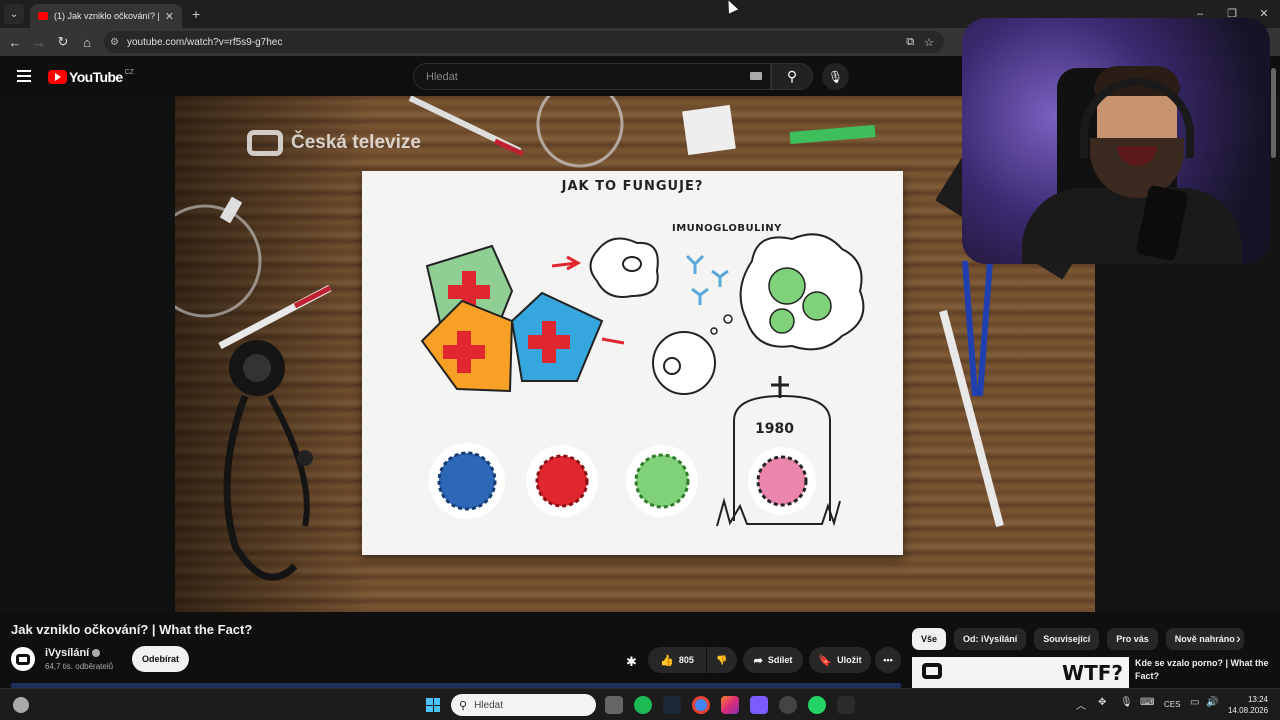 The image size is (1280, 720). I want to click on thumbs-up-icon: 👍, so click(667, 660).